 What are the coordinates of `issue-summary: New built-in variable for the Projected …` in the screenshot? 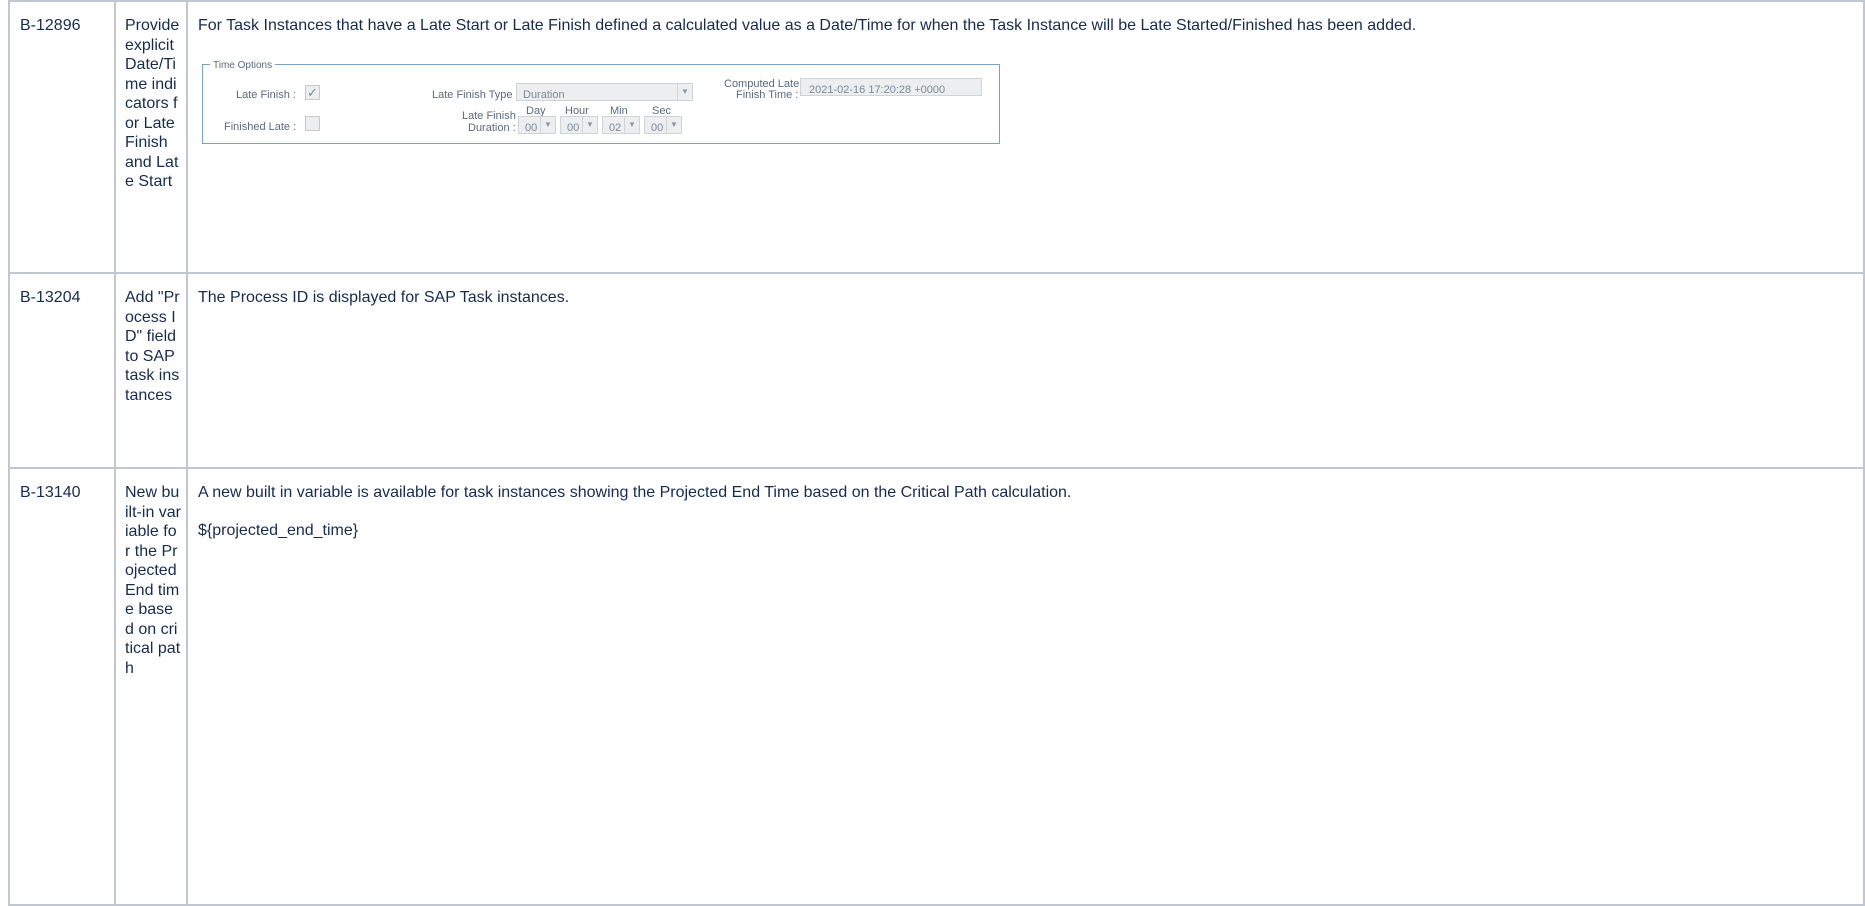 It's located at (153, 580).